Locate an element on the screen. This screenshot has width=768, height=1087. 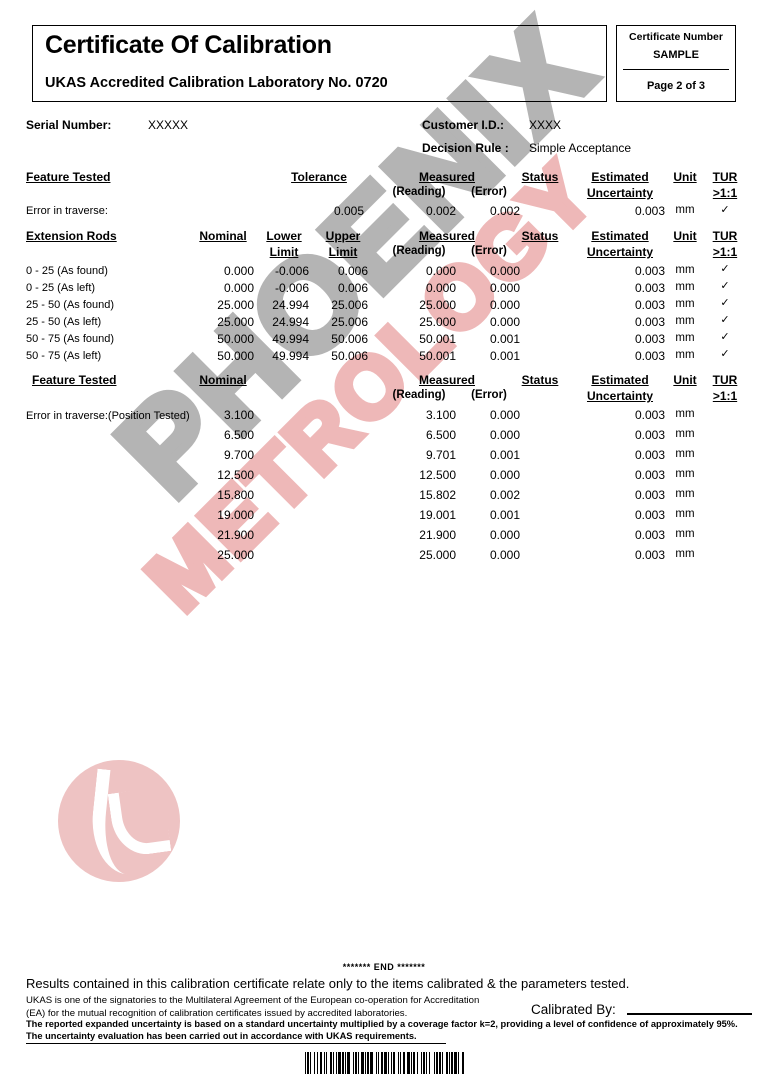
table3-header-unit: Unit is located at coordinates (685, 380).